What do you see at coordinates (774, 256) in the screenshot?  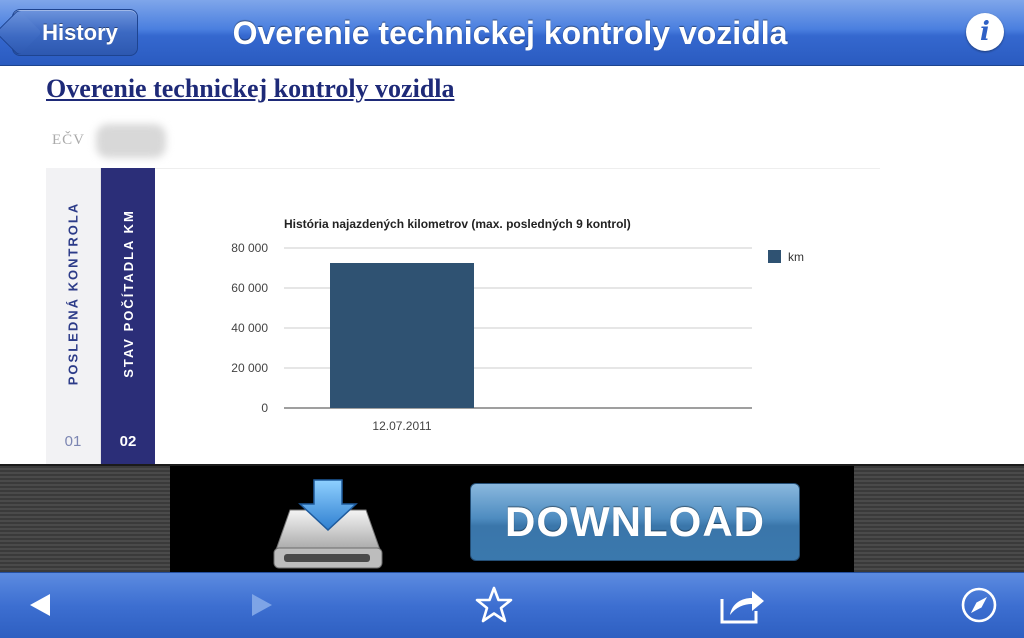 I see `legend-swatch` at bounding box center [774, 256].